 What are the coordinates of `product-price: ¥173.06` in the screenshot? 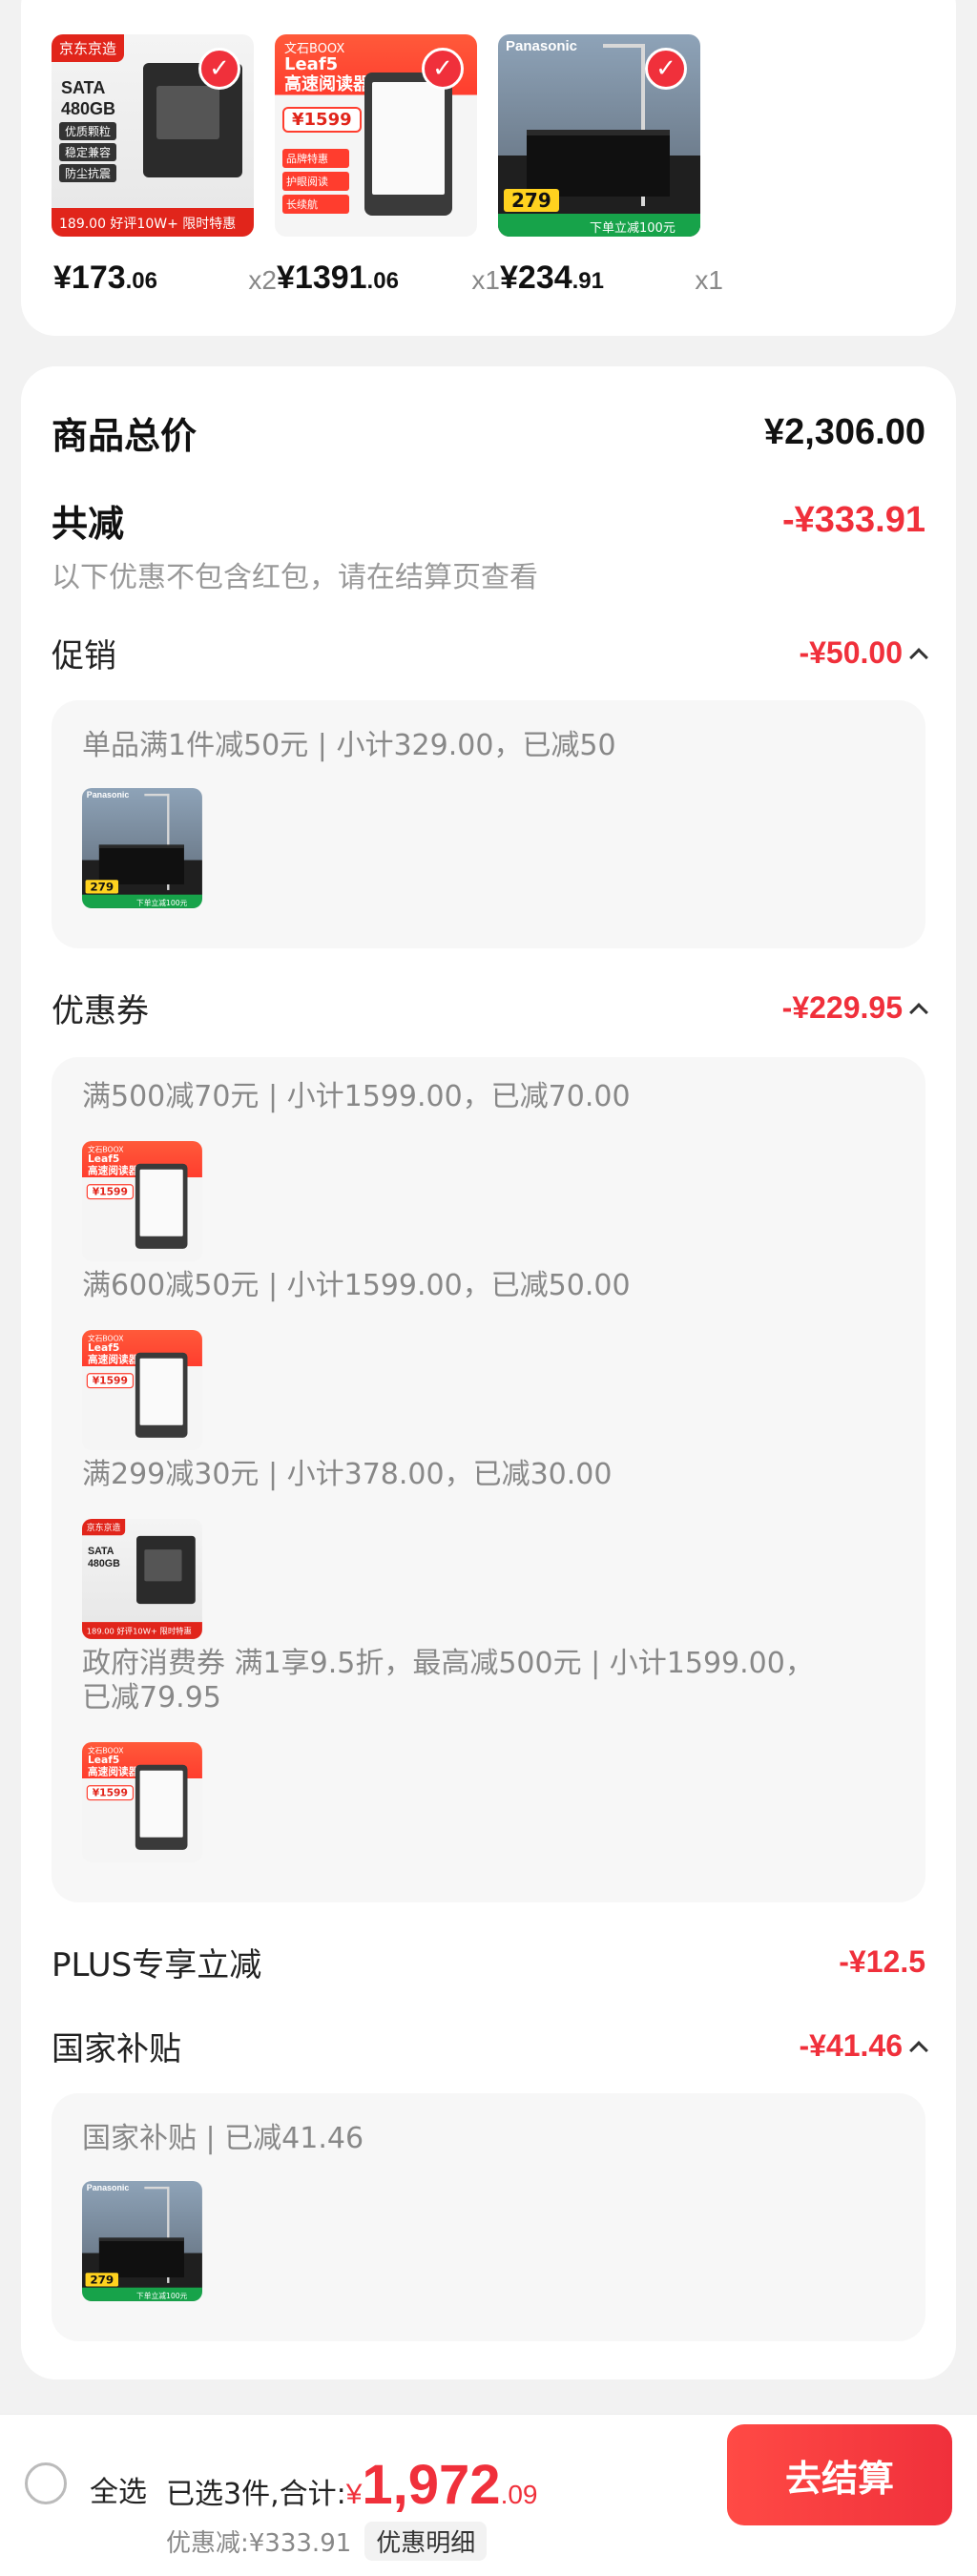 It's located at (105, 278).